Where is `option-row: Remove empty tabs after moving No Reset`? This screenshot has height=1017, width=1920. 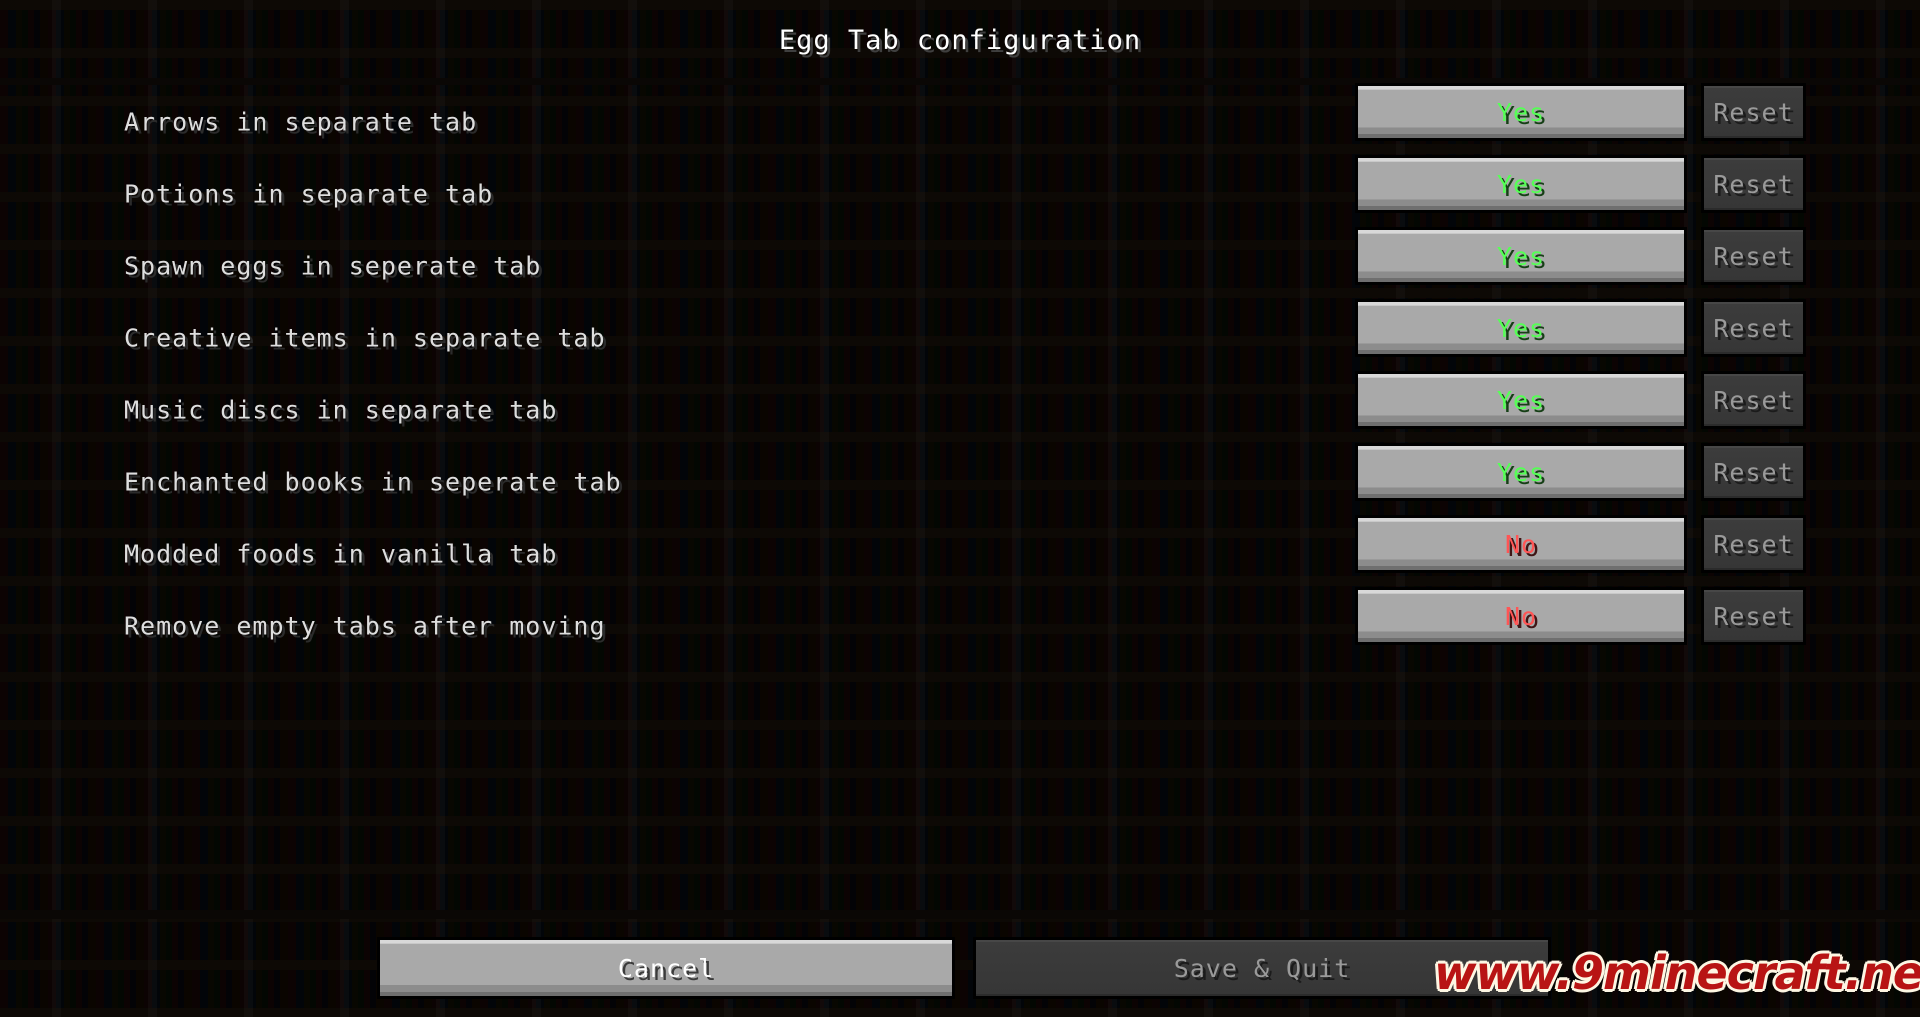
option-row: Remove empty tabs after moving No Reset is located at coordinates (960, 626).